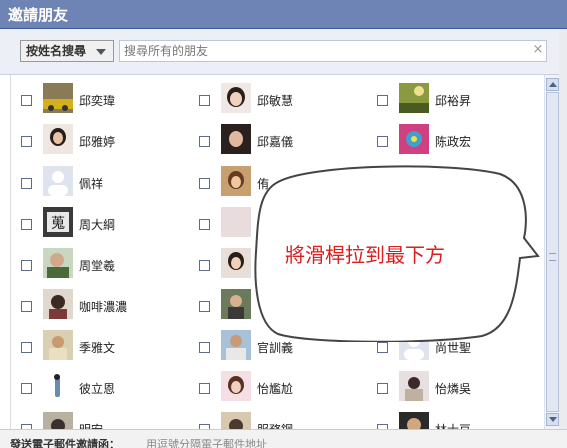 Image resolution: width=567 pixels, height=448 pixels. I want to click on friend-item: 佩祥, so click(101, 183).